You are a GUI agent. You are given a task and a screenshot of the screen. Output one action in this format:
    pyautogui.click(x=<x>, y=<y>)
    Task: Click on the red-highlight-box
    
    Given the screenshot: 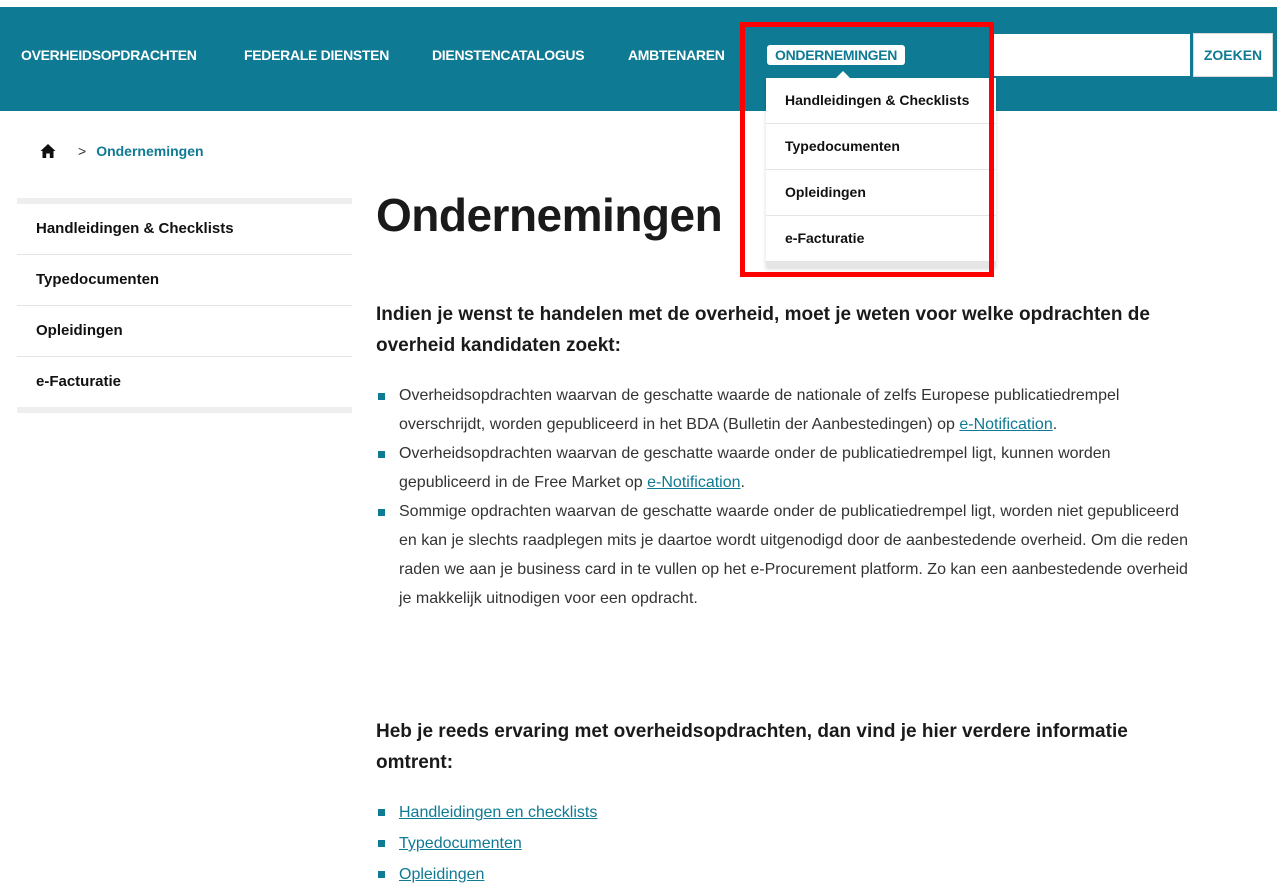 What is the action you would take?
    pyautogui.click(x=867, y=149)
    